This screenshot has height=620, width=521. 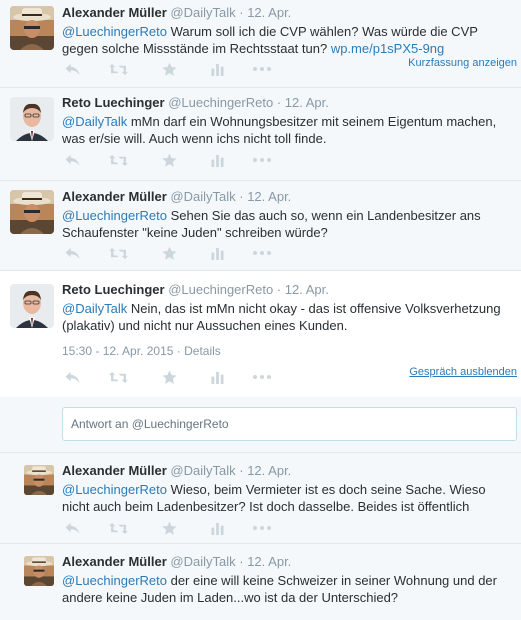 I want to click on tweet-timestamp: 15:30 - 12. Apr. 2015 · Details, so click(x=141, y=351).